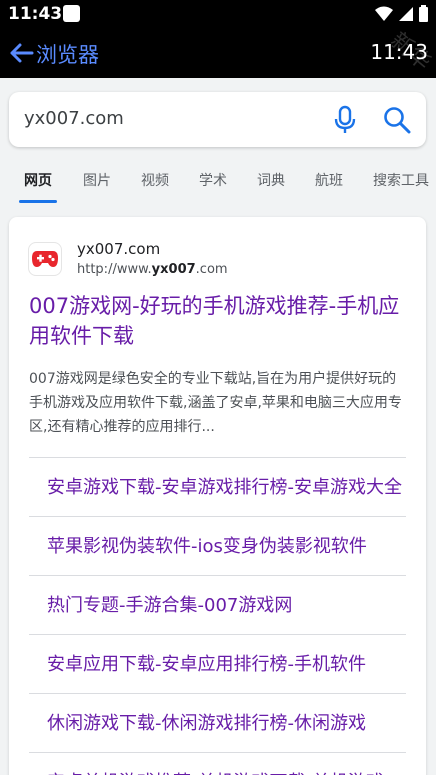 The width and height of the screenshot is (436, 775). Describe the element at coordinates (218, 53) in the screenshot. I see `app-bar: 浏览器 11:43 新华` at that location.